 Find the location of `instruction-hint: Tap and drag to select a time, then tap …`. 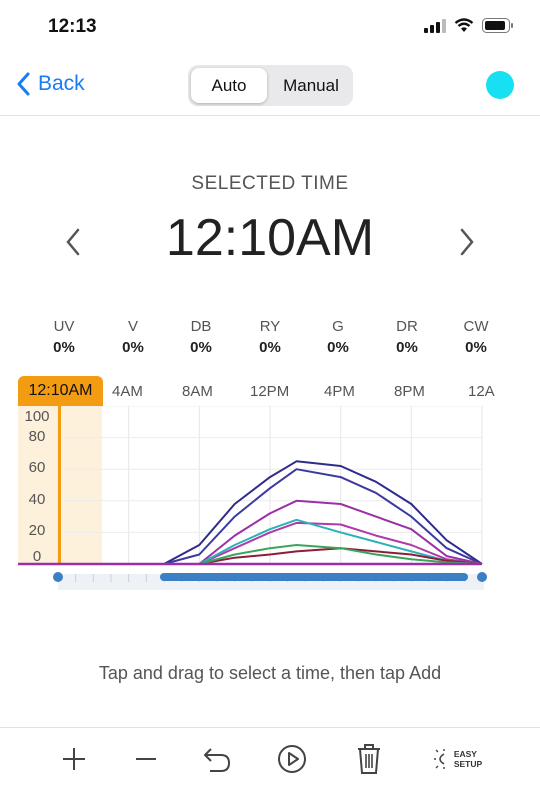

instruction-hint: Tap and drag to select a time, then tap … is located at coordinates (270, 673).